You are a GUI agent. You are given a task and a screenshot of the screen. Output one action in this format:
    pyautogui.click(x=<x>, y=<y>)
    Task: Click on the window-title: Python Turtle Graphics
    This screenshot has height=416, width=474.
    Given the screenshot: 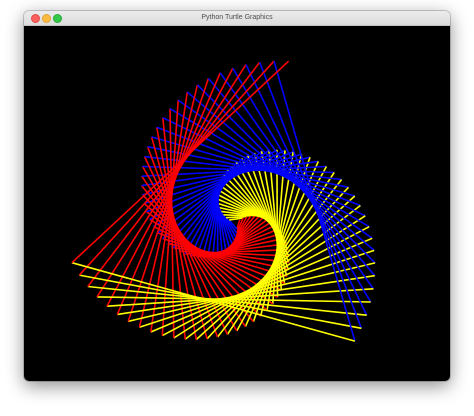 What is the action you would take?
    pyautogui.click(x=237, y=17)
    